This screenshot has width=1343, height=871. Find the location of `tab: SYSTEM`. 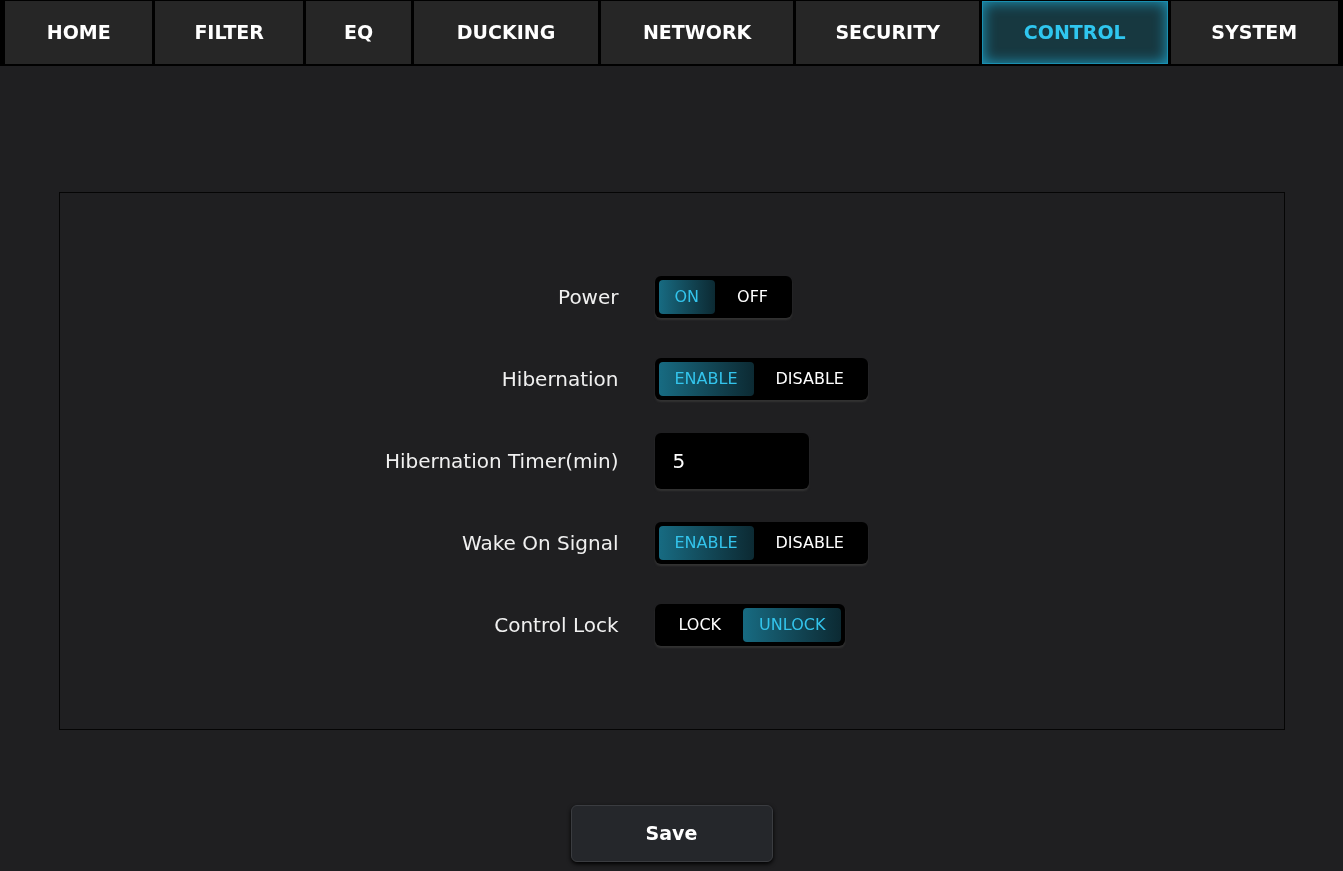

tab: SYSTEM is located at coordinates (1254, 32).